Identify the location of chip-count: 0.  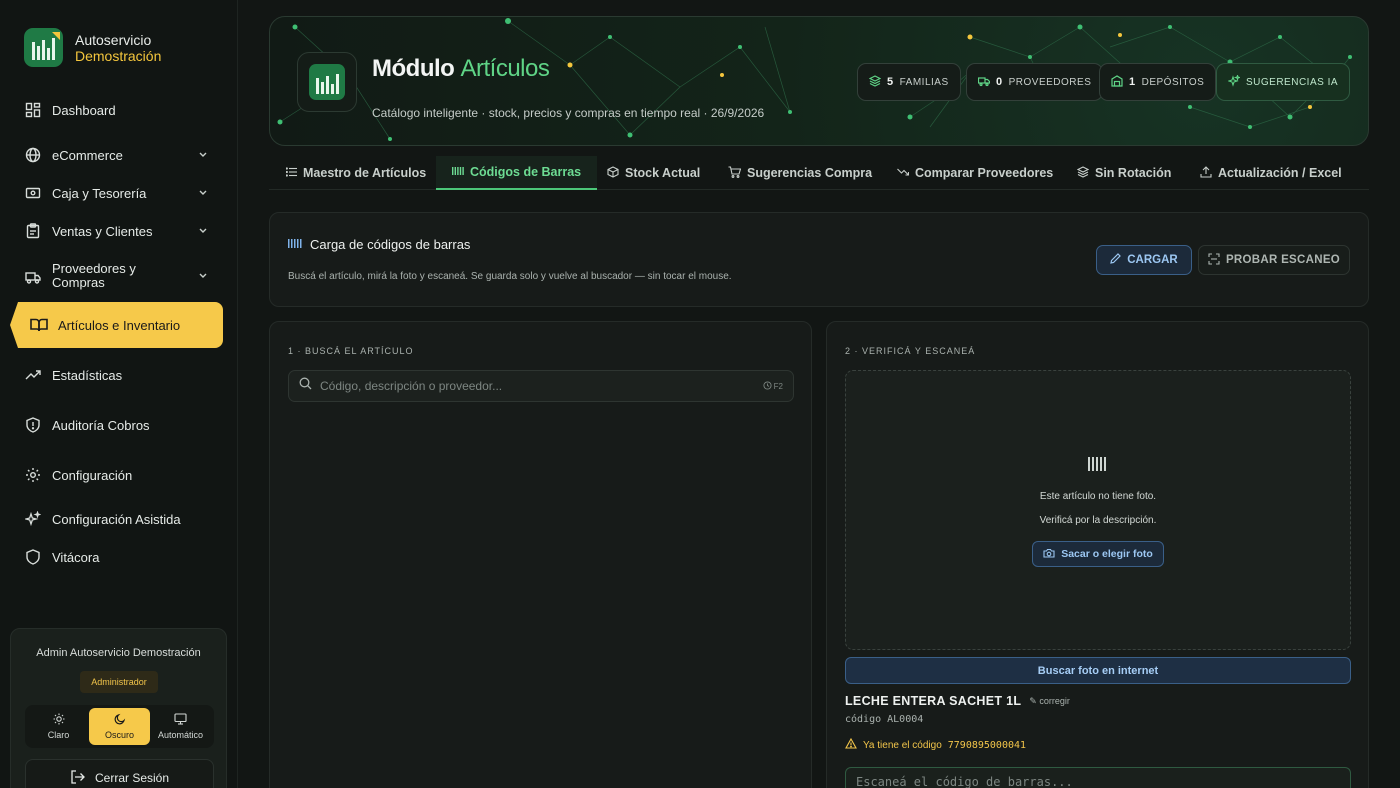
(999, 82).